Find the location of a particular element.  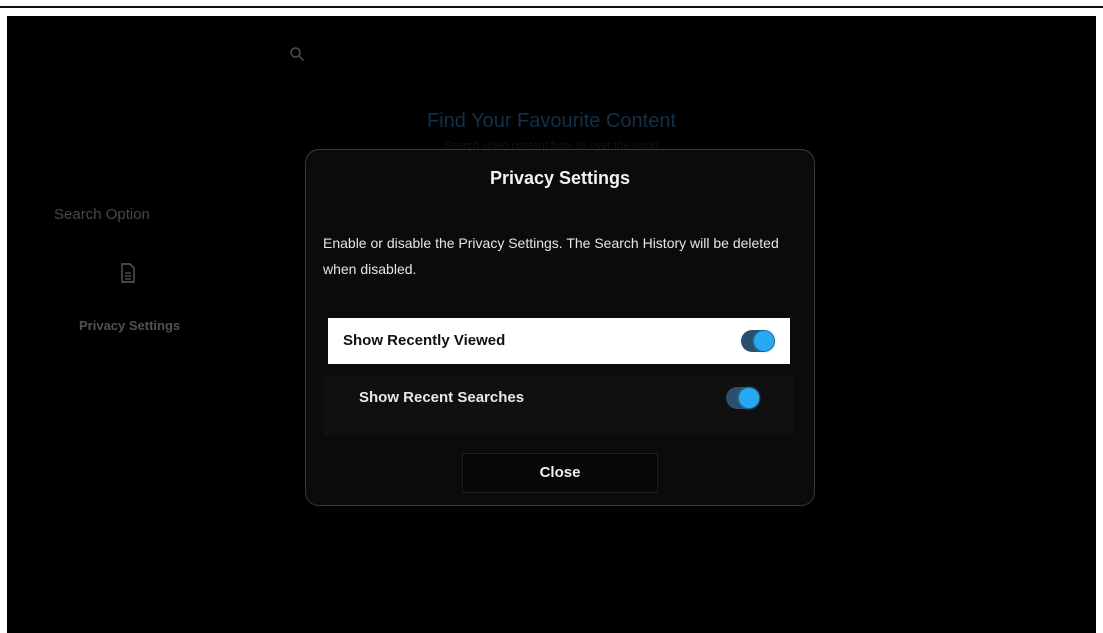

dialog-title: Privacy Settings is located at coordinates (560, 178).